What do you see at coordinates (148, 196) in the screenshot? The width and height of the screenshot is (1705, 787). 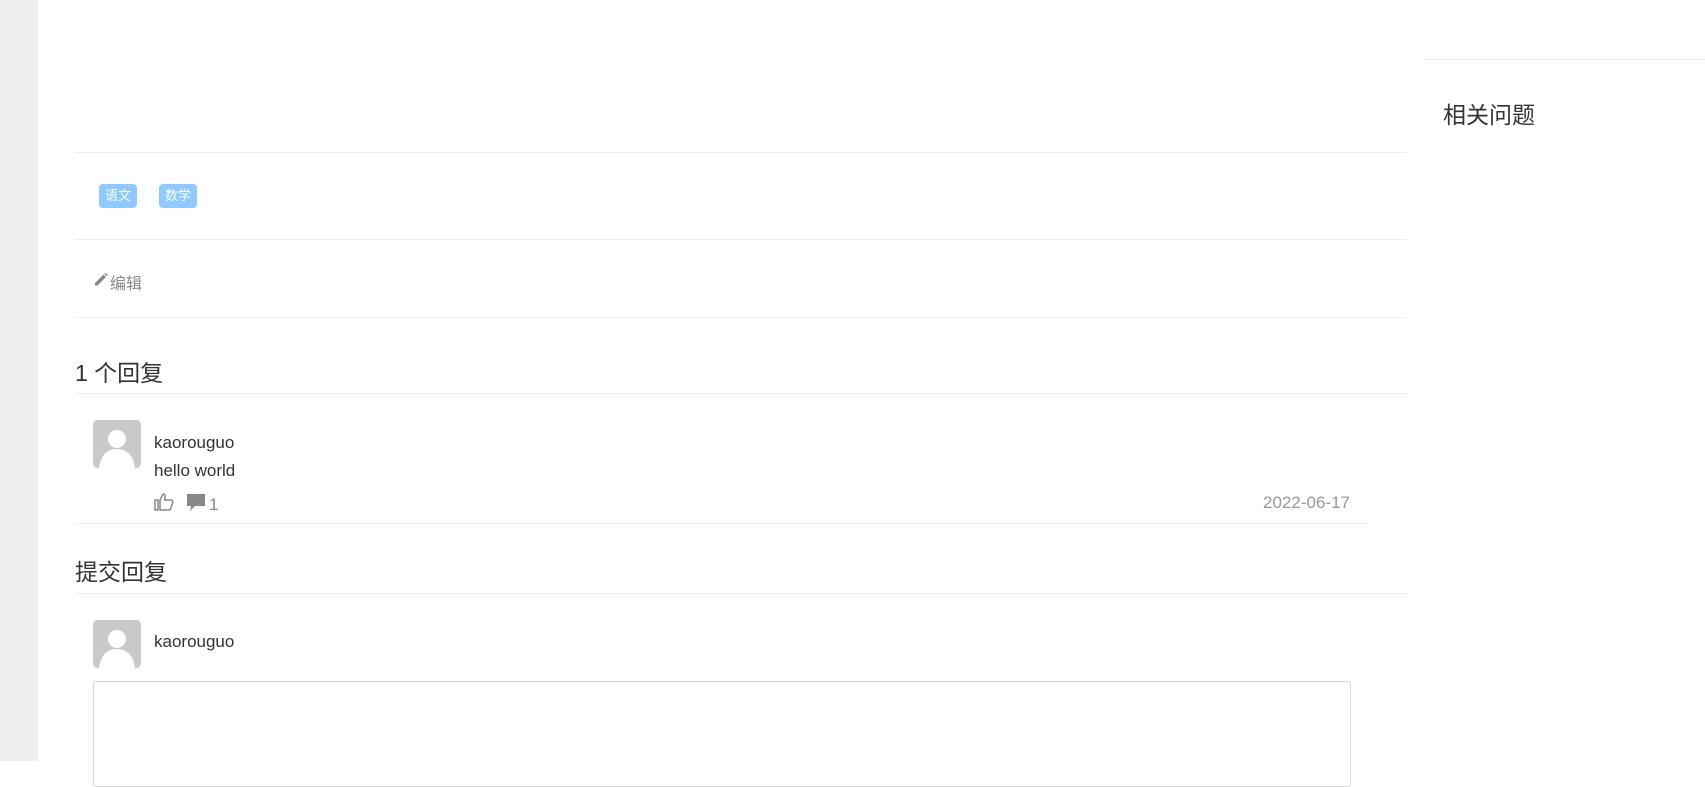 I see `tag-list: 语文 数学` at bounding box center [148, 196].